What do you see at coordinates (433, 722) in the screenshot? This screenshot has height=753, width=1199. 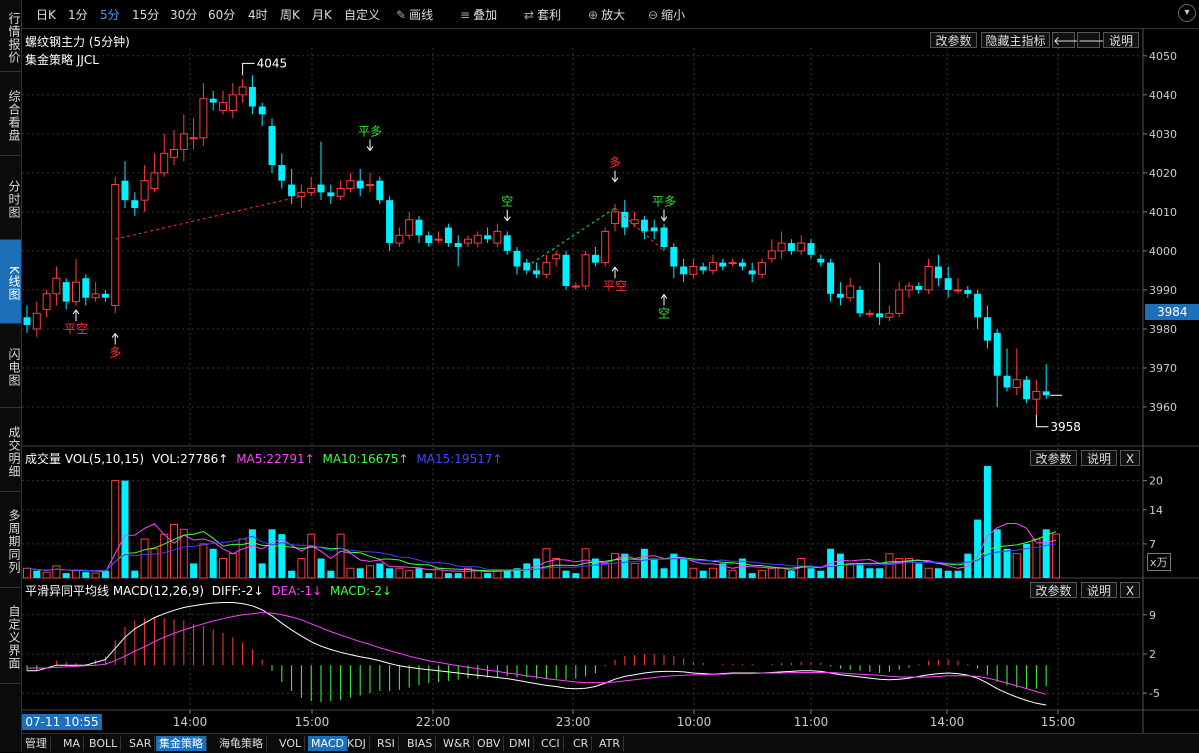 I see `time-axis-label: 22:00` at bounding box center [433, 722].